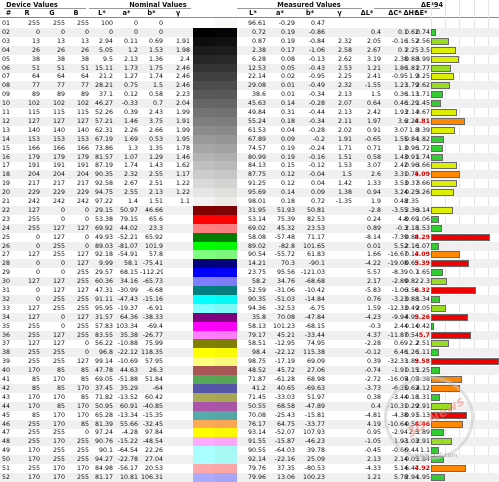  Describe the element at coordinates (422, 353) in the screenshot. I see `cell-de: 1.11` at that location.